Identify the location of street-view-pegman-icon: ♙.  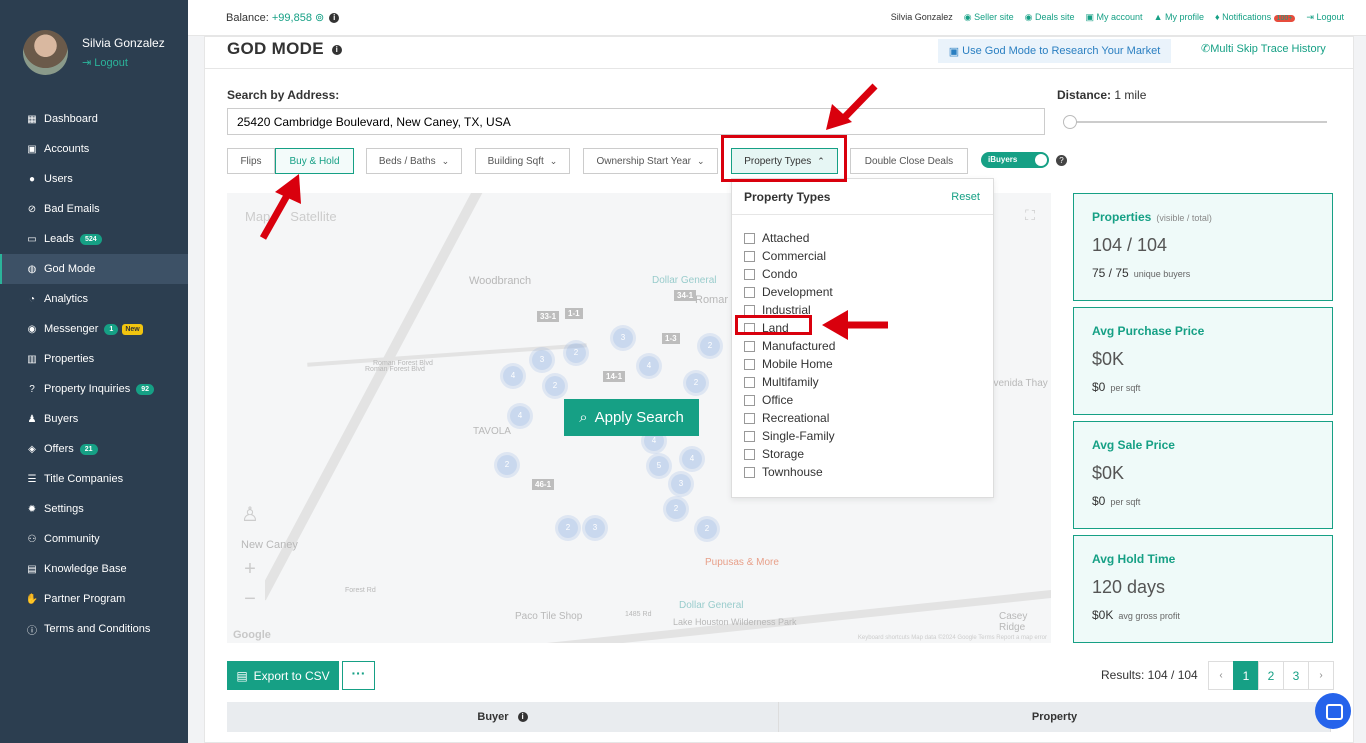
(250, 516).